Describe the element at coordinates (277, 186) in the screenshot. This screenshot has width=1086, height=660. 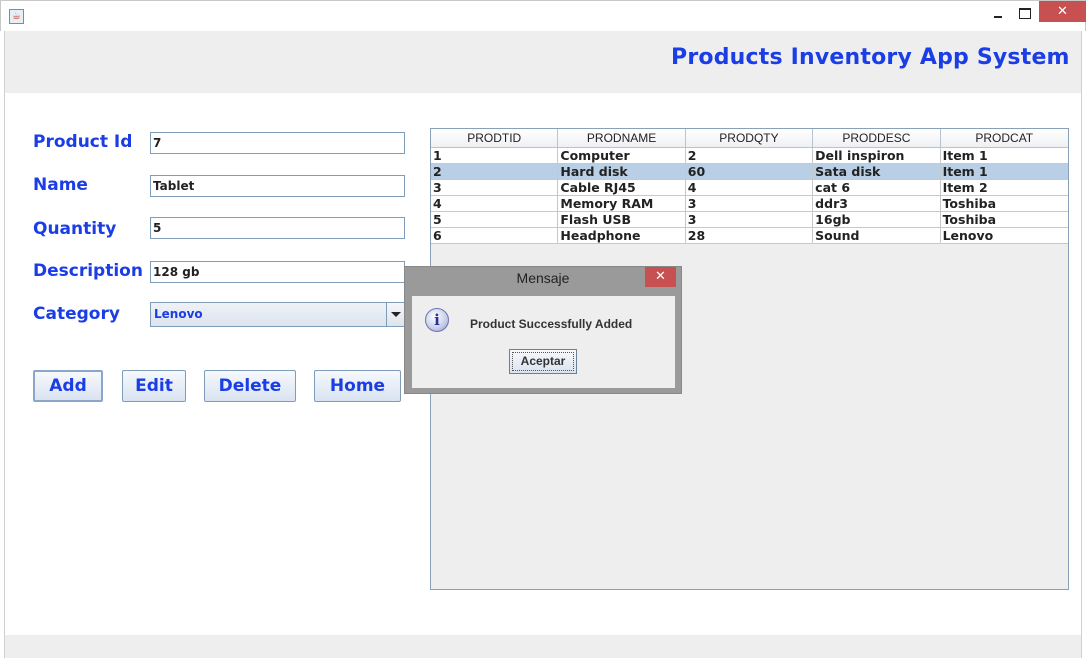
I see `name-field: Tablet` at that location.